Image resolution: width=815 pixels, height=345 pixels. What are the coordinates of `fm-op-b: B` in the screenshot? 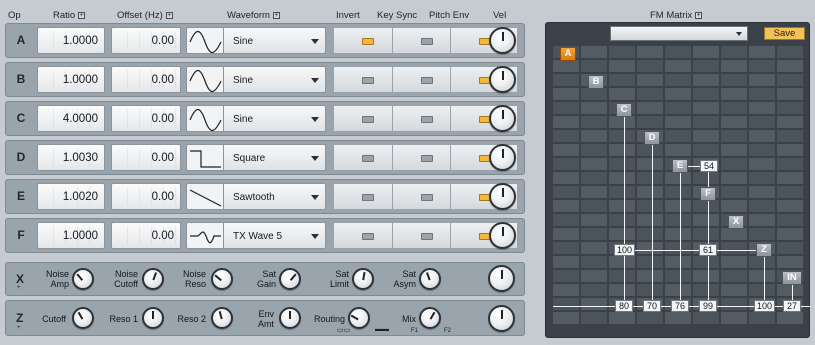 It's located at (596, 82).